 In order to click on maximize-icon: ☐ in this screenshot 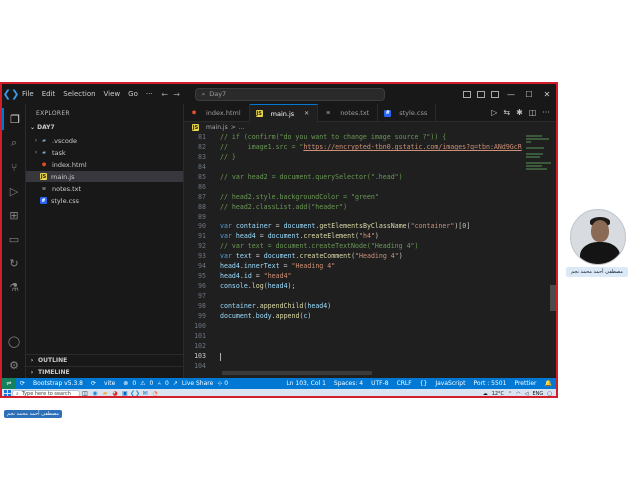, I will do `click(529, 94)`.